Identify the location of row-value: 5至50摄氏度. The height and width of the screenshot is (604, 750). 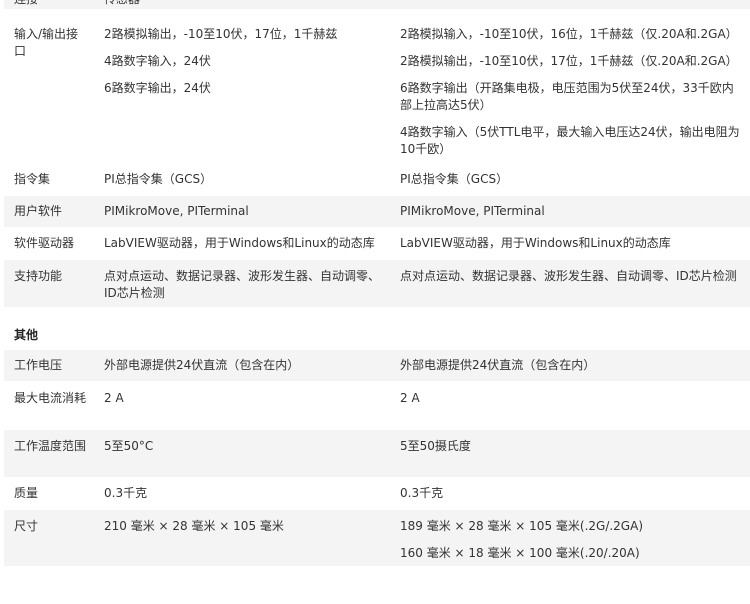
(435, 446).